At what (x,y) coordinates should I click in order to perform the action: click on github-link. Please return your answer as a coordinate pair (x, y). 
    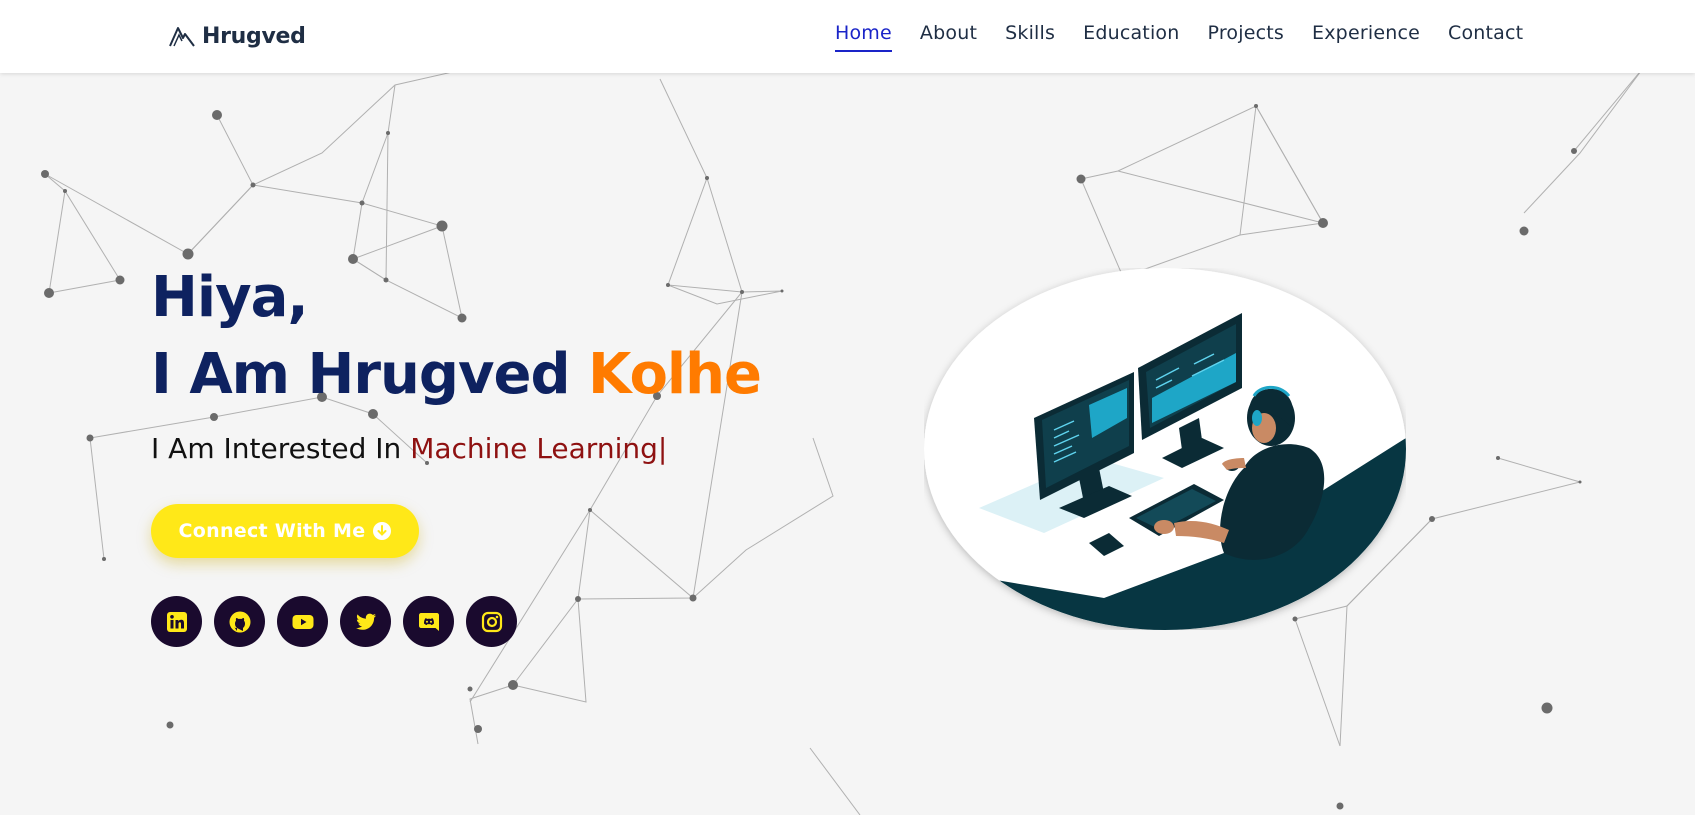
    Looking at the image, I should click on (239, 621).